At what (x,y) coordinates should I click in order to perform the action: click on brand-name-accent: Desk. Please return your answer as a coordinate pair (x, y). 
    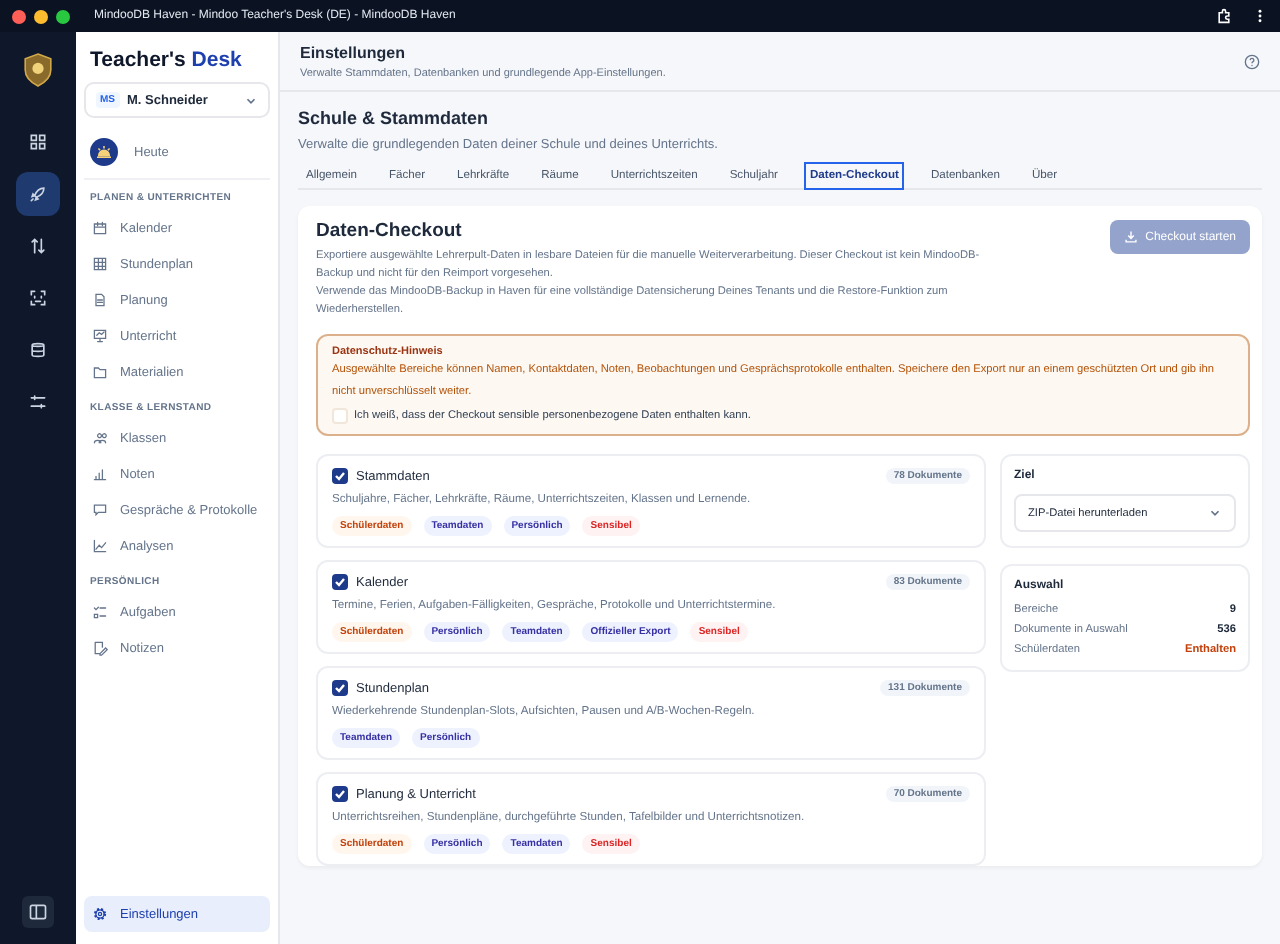
    Looking at the image, I should click on (216, 60).